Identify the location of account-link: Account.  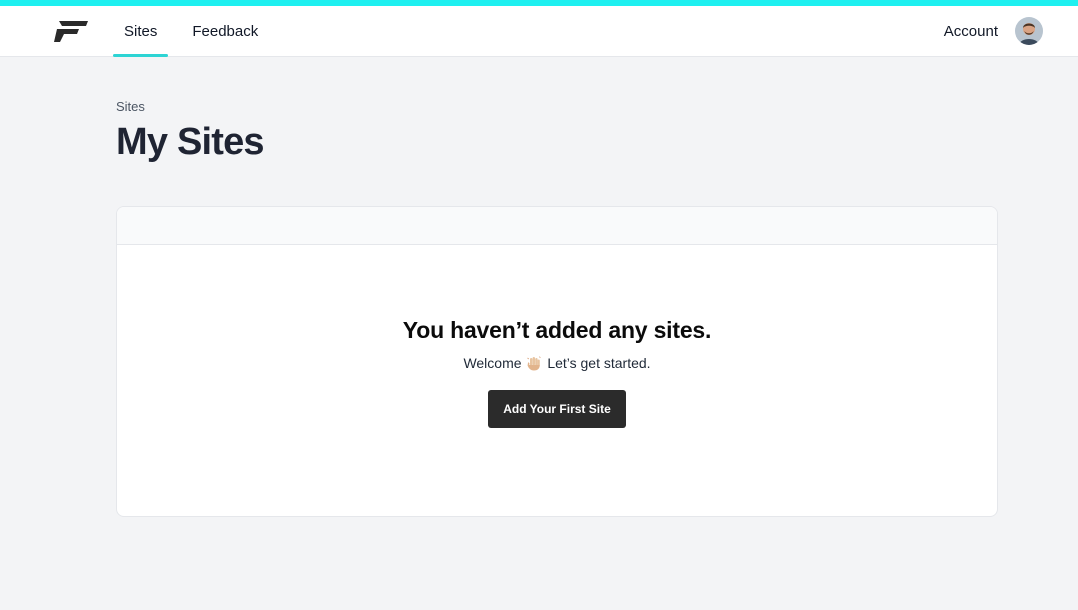
(971, 31).